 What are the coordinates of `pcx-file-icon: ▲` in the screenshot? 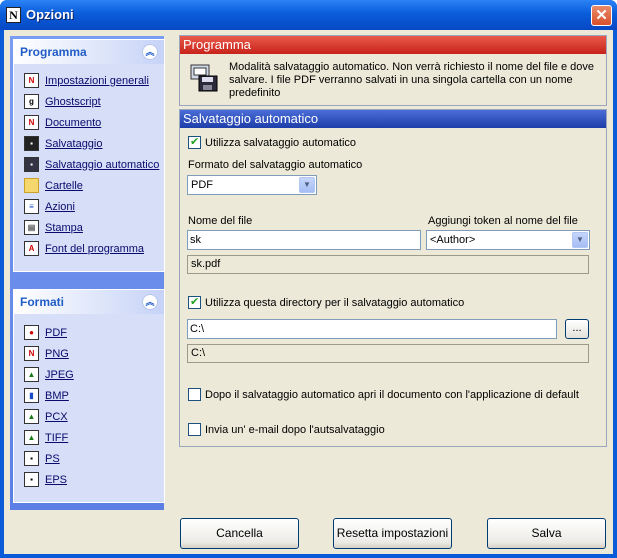 It's located at (31, 416).